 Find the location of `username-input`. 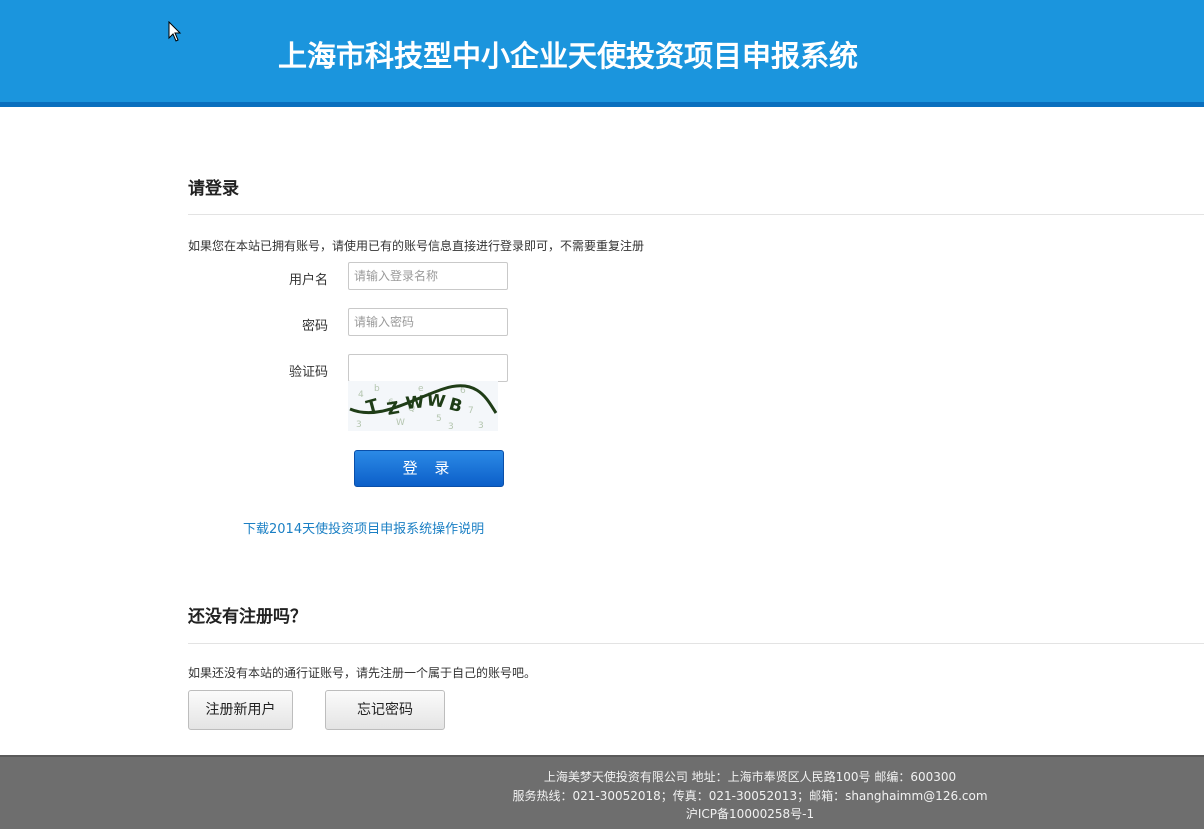

username-input is located at coordinates (428, 276).